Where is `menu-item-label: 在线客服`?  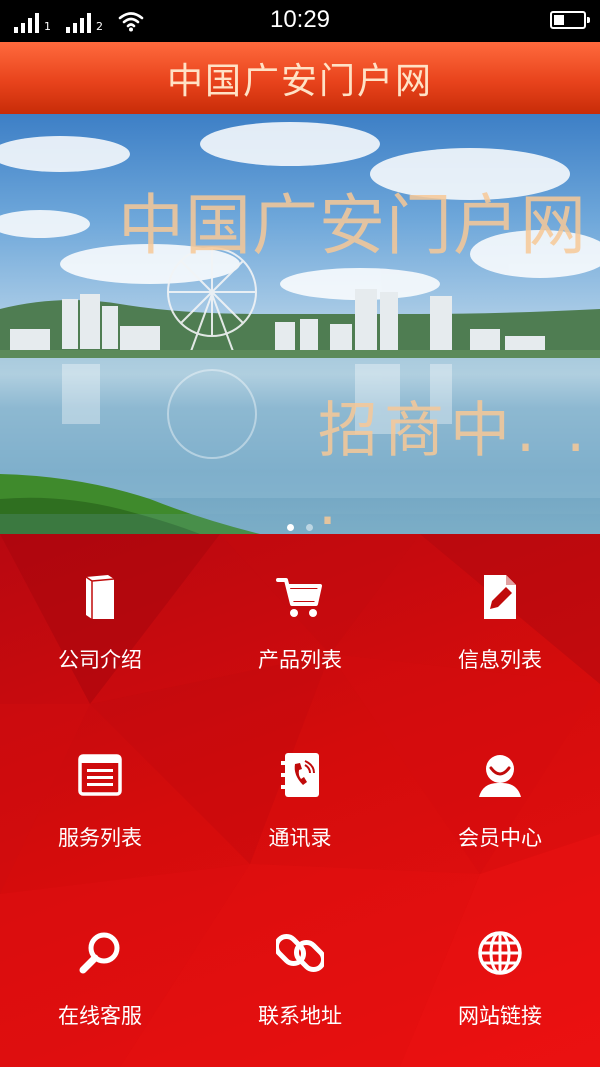 menu-item-label: 在线客服 is located at coordinates (100, 1016).